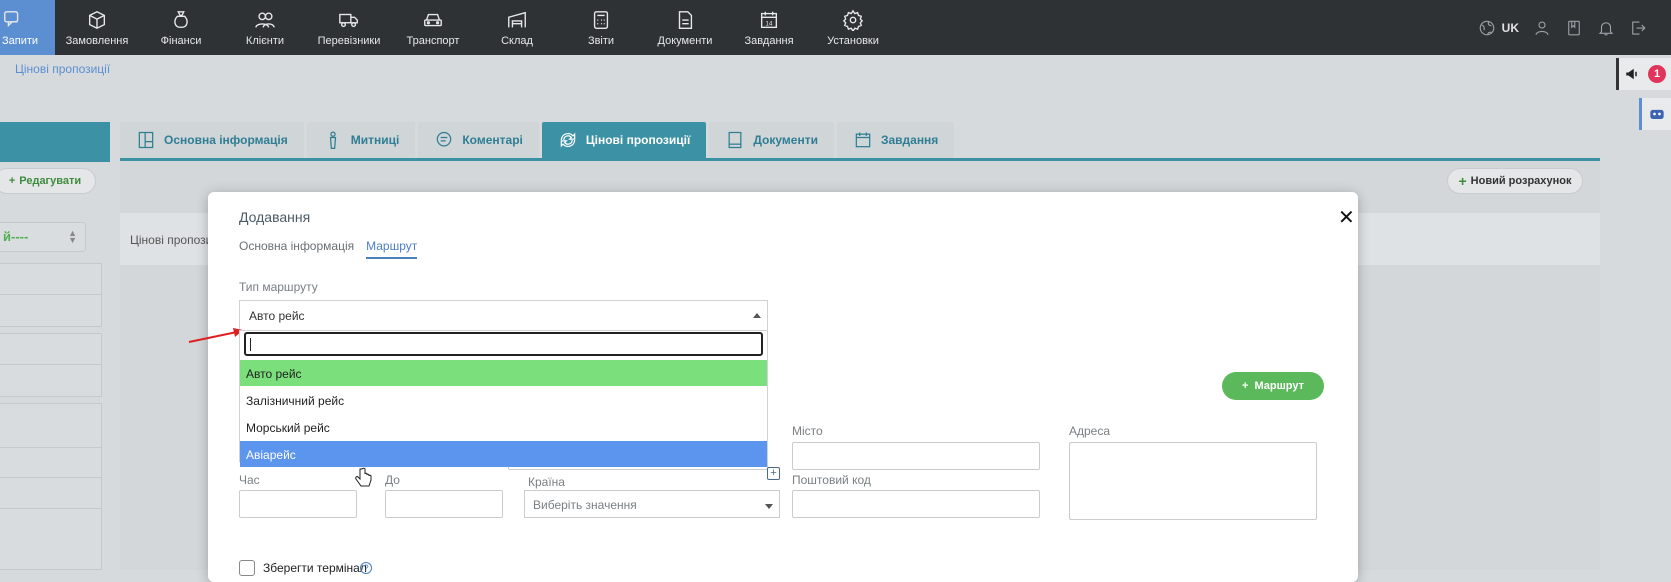 The height and width of the screenshot is (582, 1671). I want to click on globe-icon, so click(1486, 27).